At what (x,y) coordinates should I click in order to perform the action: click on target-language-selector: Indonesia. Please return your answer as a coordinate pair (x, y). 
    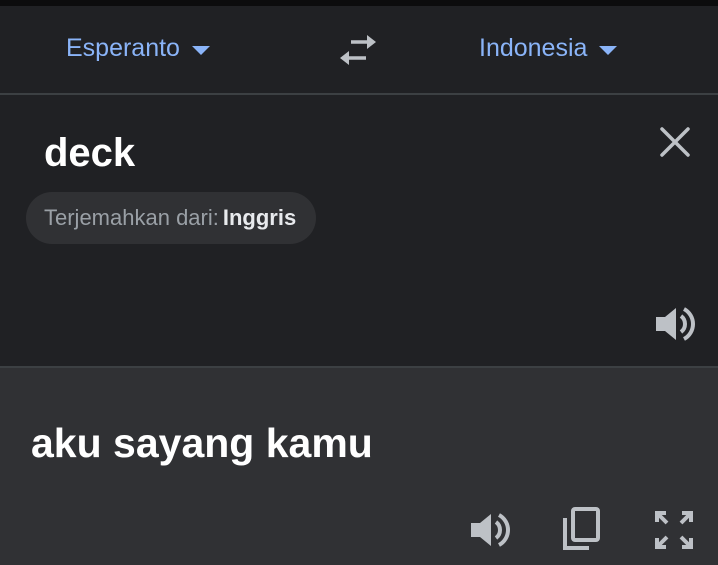
    Looking at the image, I should click on (548, 48).